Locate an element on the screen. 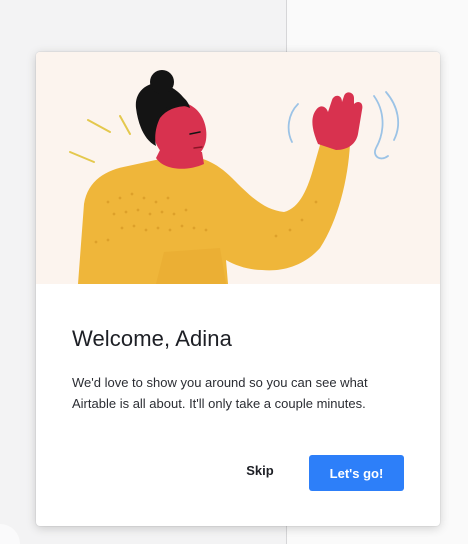 This screenshot has height=544, width=468. skip-button: Skip is located at coordinates (260, 470).